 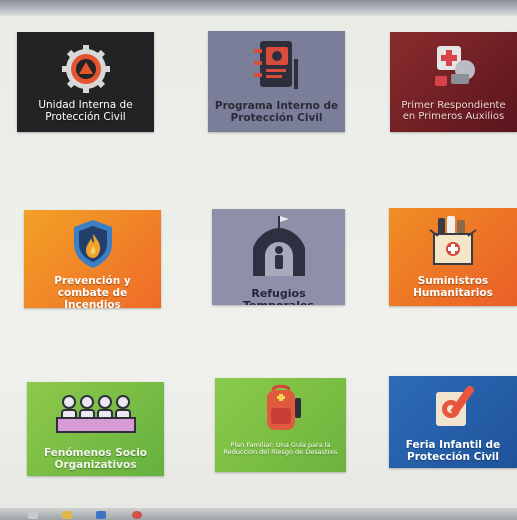 I want to click on tile-programa-interno: Programa Interno de Protección Civil, so click(x=276, y=81).